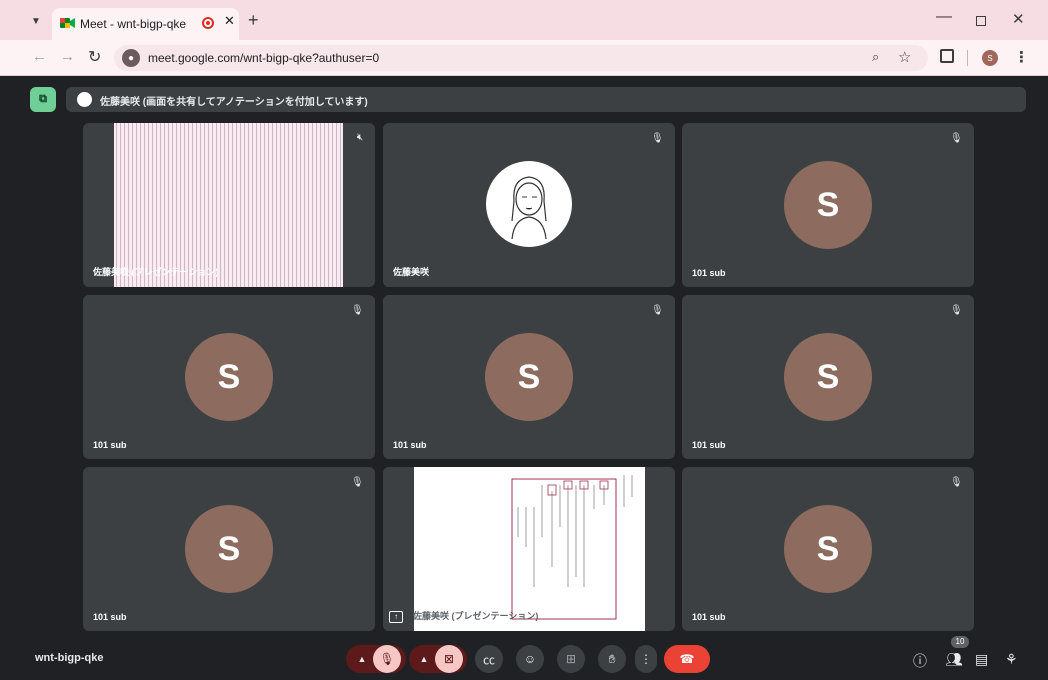 This screenshot has height=680, width=1048. I want to click on reload-icon: ↻, so click(94, 57).